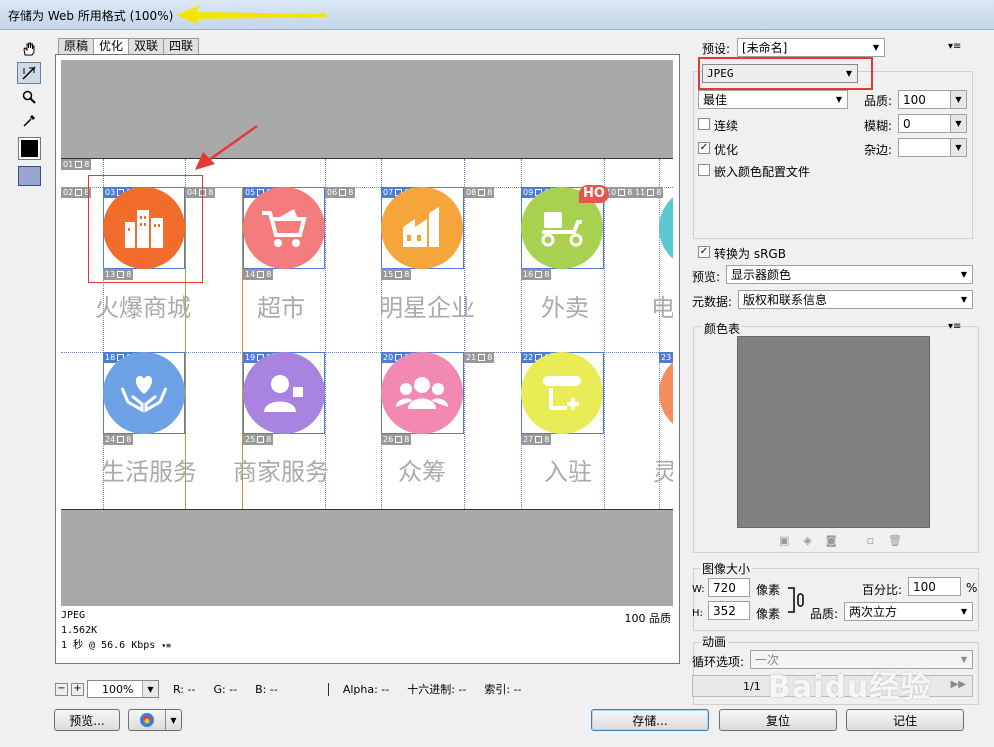  Describe the element at coordinates (824, 614) in the screenshot. I see `resample-label: 品质:` at that location.